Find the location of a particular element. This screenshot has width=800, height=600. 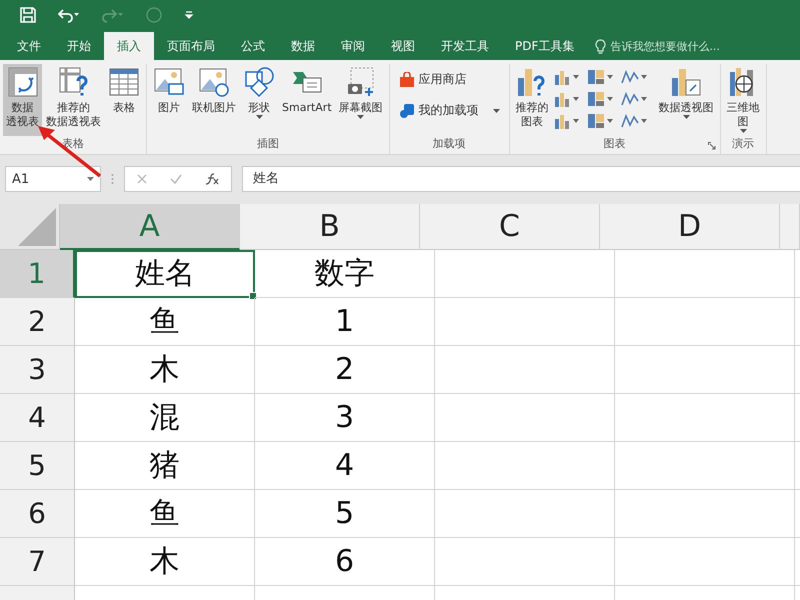

column-header: B is located at coordinates (330, 227).